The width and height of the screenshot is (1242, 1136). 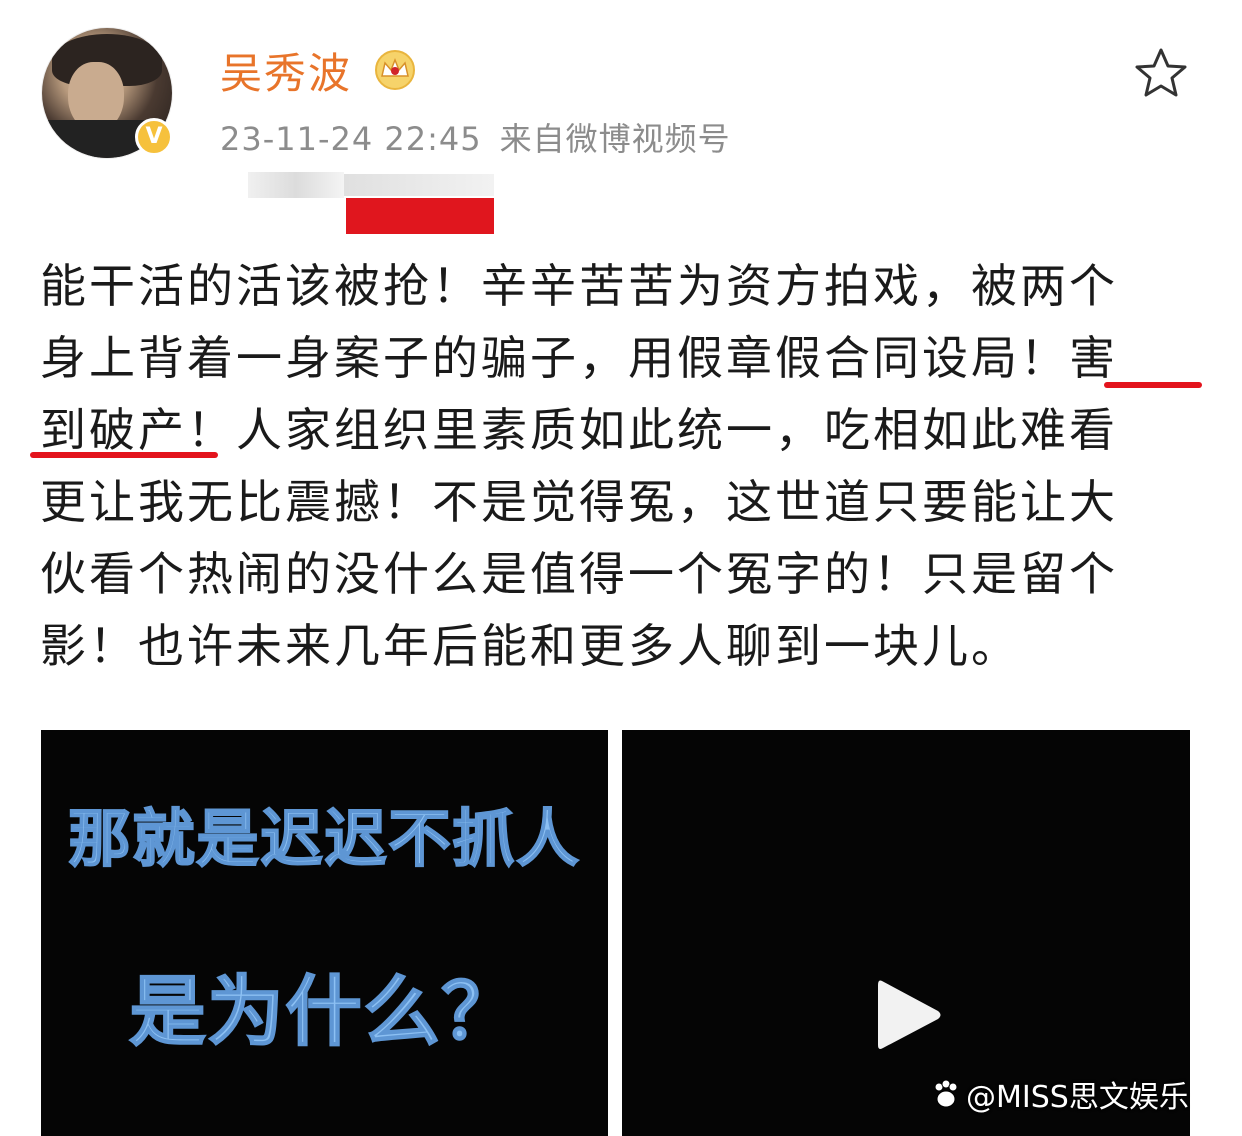 I want to click on star-icon, so click(x=1161, y=73).